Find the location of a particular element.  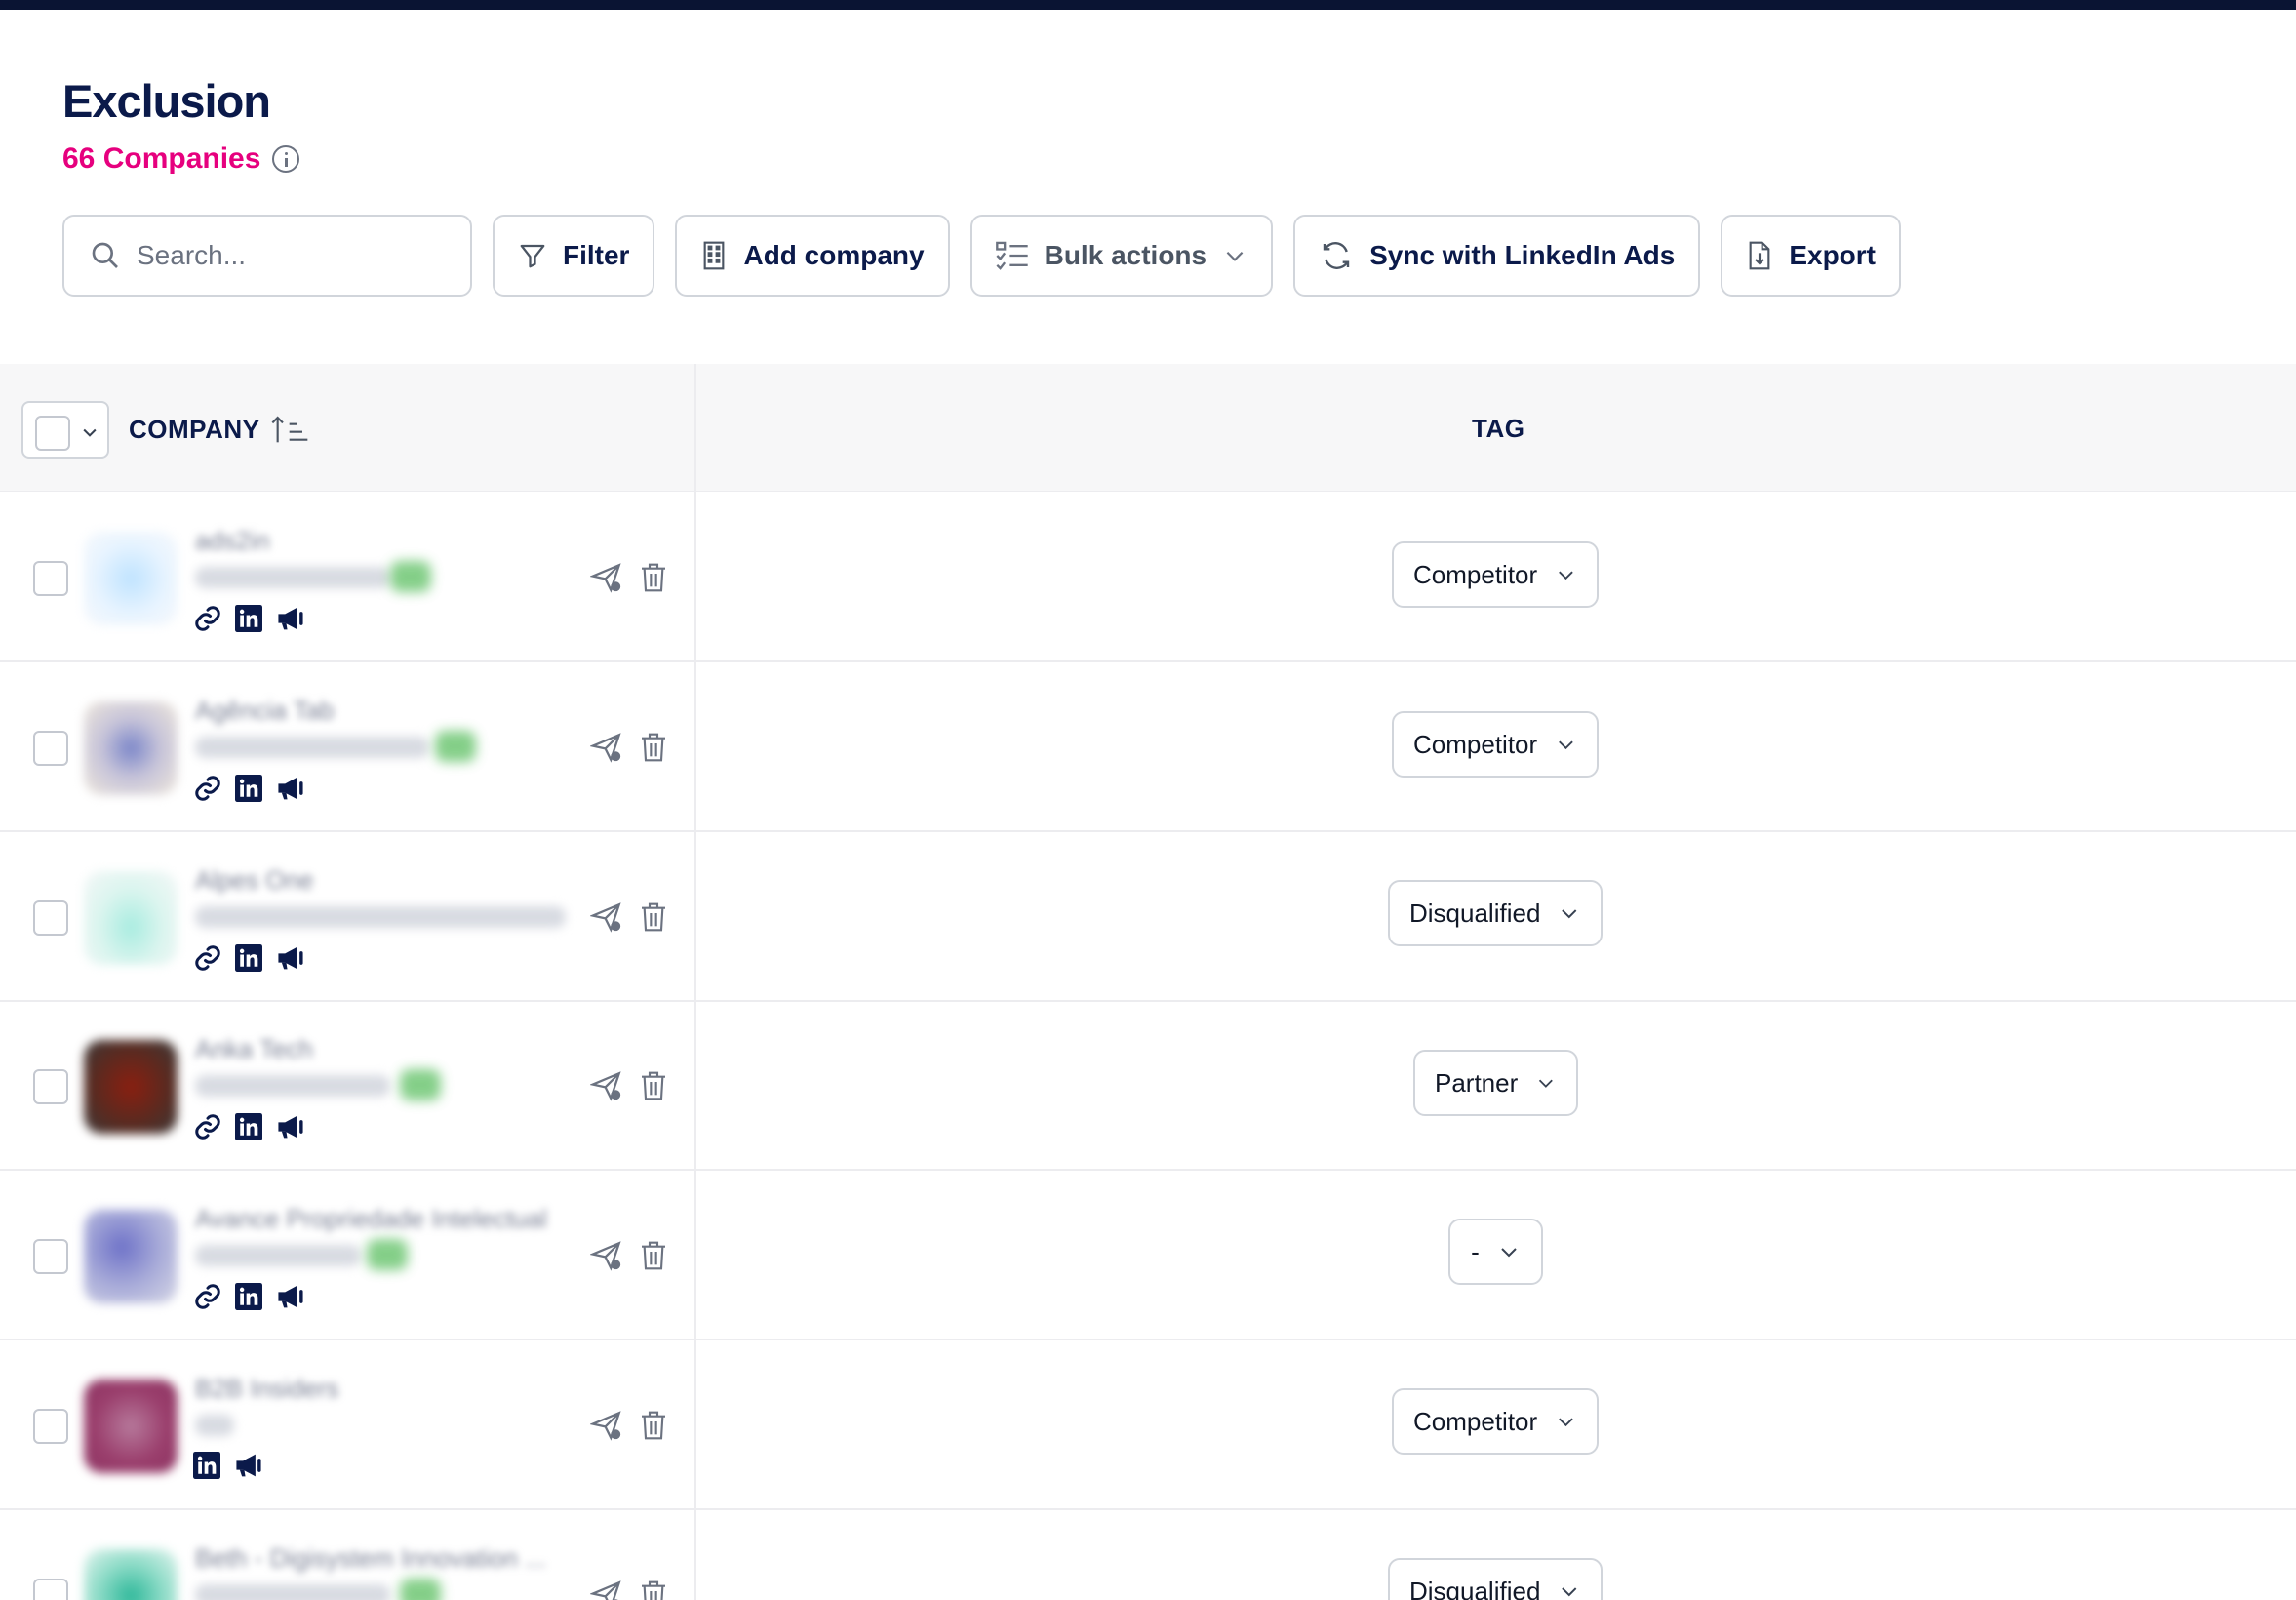

column-header-company: COMPANY is located at coordinates (219, 429).